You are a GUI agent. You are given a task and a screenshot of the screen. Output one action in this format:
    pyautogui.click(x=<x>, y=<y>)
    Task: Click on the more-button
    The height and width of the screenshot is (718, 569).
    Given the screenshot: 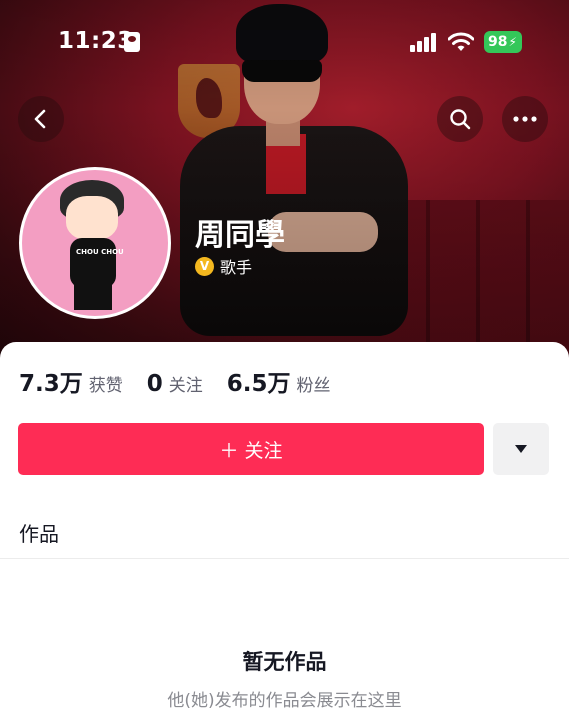 What is the action you would take?
    pyautogui.click(x=525, y=119)
    